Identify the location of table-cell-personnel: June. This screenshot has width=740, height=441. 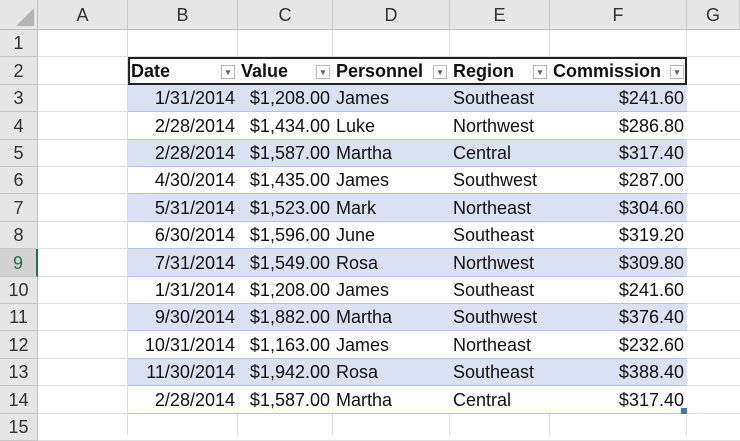
(391, 235).